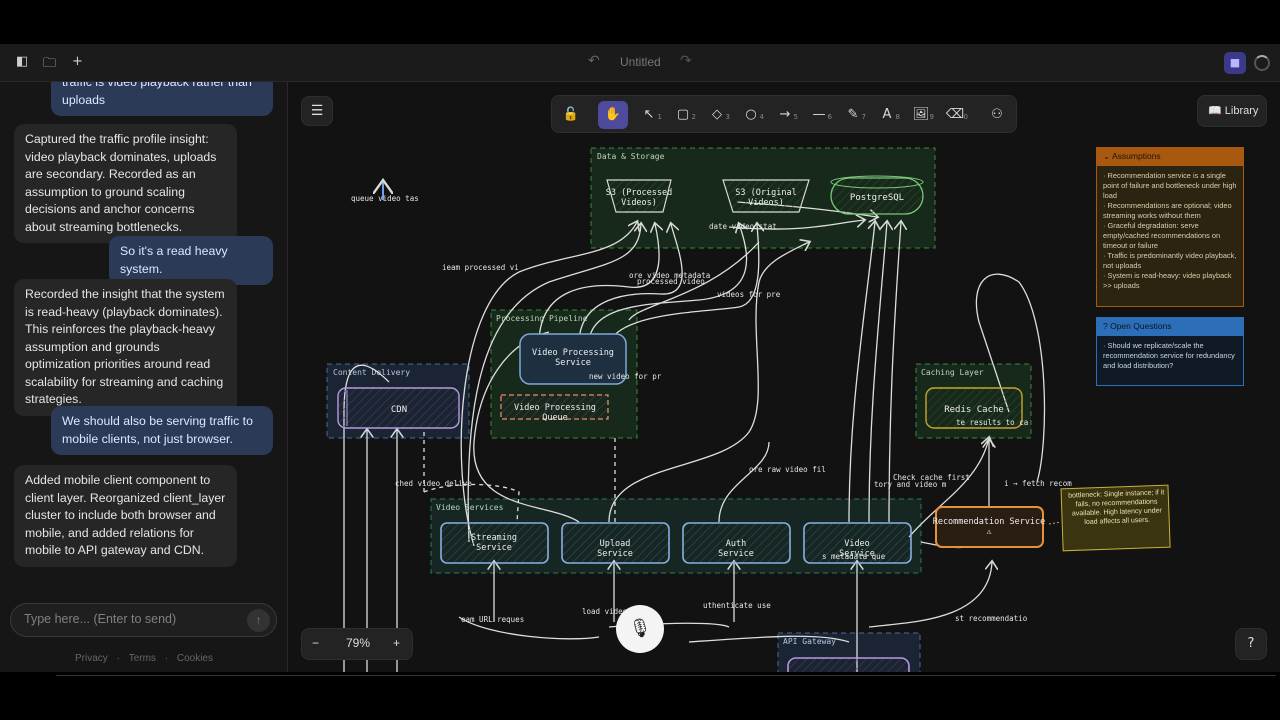 The width and height of the screenshot is (1280, 720). What do you see at coordinates (396, 643) in the screenshot?
I see `zoom-in-button: +` at bounding box center [396, 643].